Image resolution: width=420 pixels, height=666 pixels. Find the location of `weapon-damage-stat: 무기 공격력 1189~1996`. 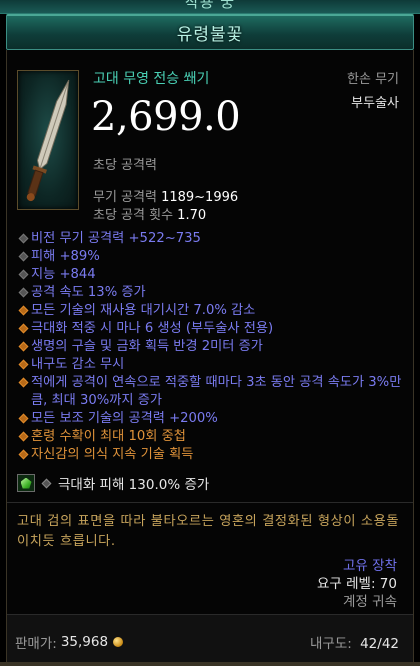

weapon-damage-stat: 무기 공격력 1189~1996 is located at coordinates (165, 195).